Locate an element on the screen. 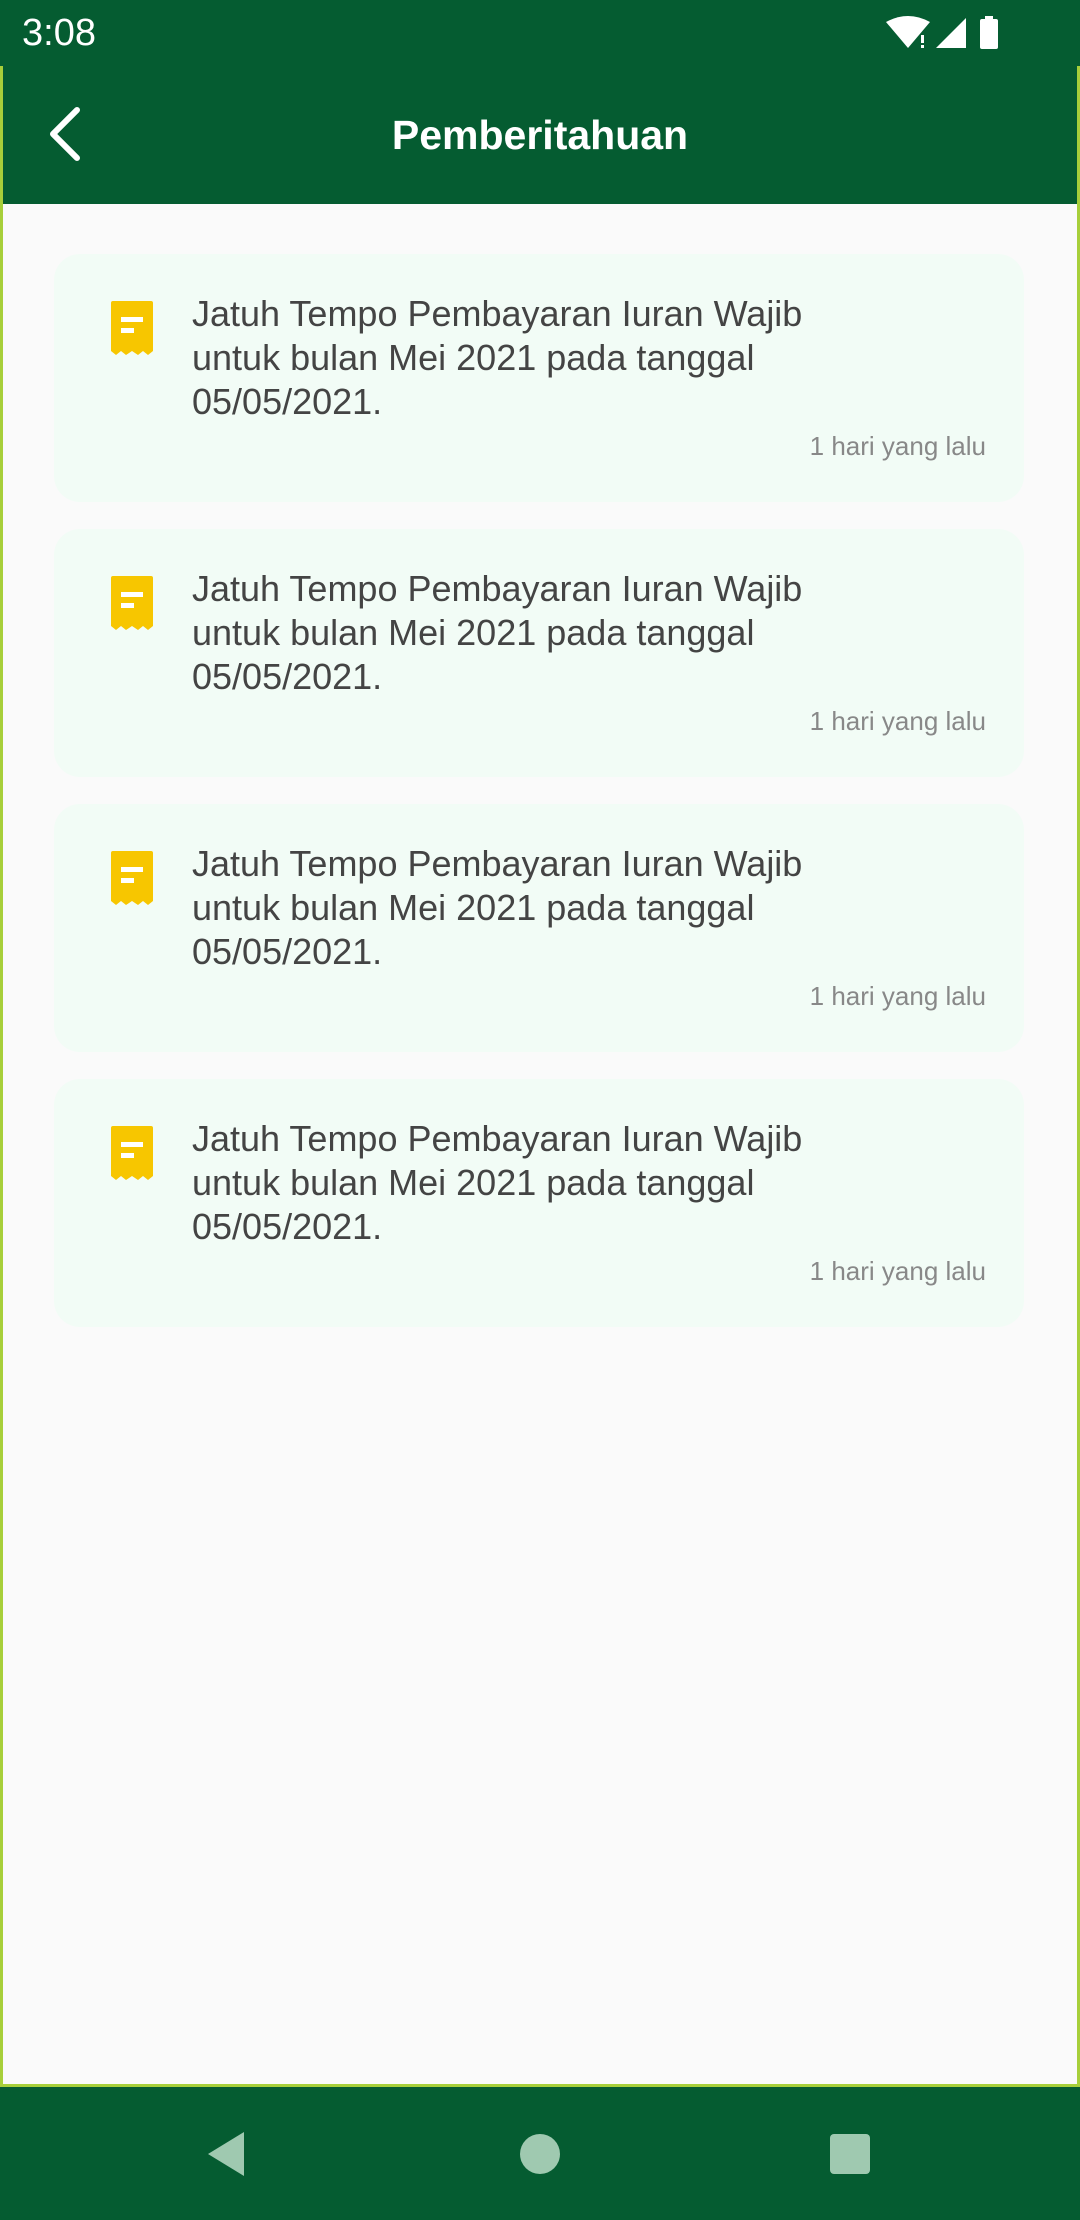  status-icons is located at coordinates (944, 34).